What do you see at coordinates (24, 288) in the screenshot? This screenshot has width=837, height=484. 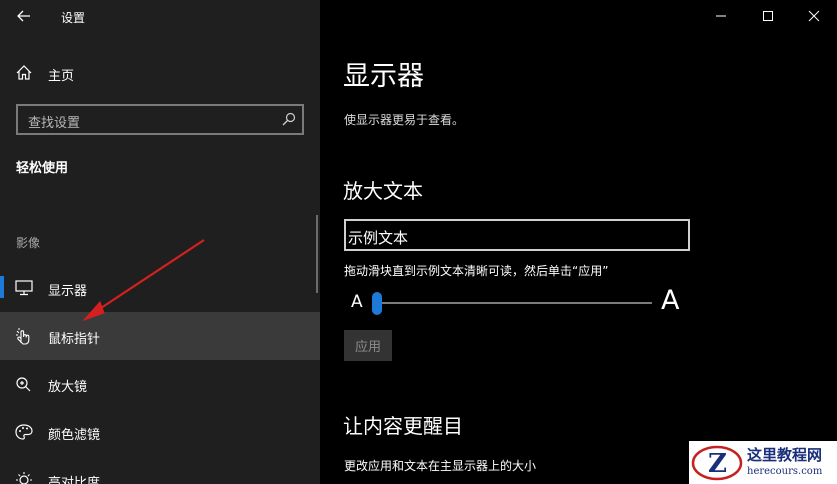 I see `monitor-icon` at bounding box center [24, 288].